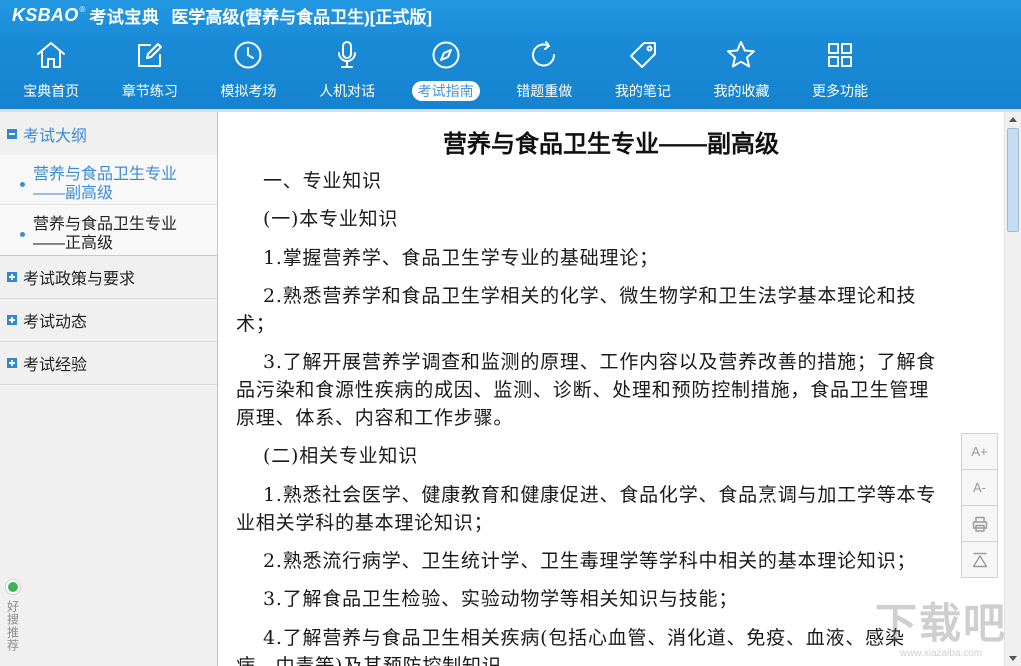 This screenshot has height=666, width=1021. I want to click on scroll-down-button, so click(1013, 658).